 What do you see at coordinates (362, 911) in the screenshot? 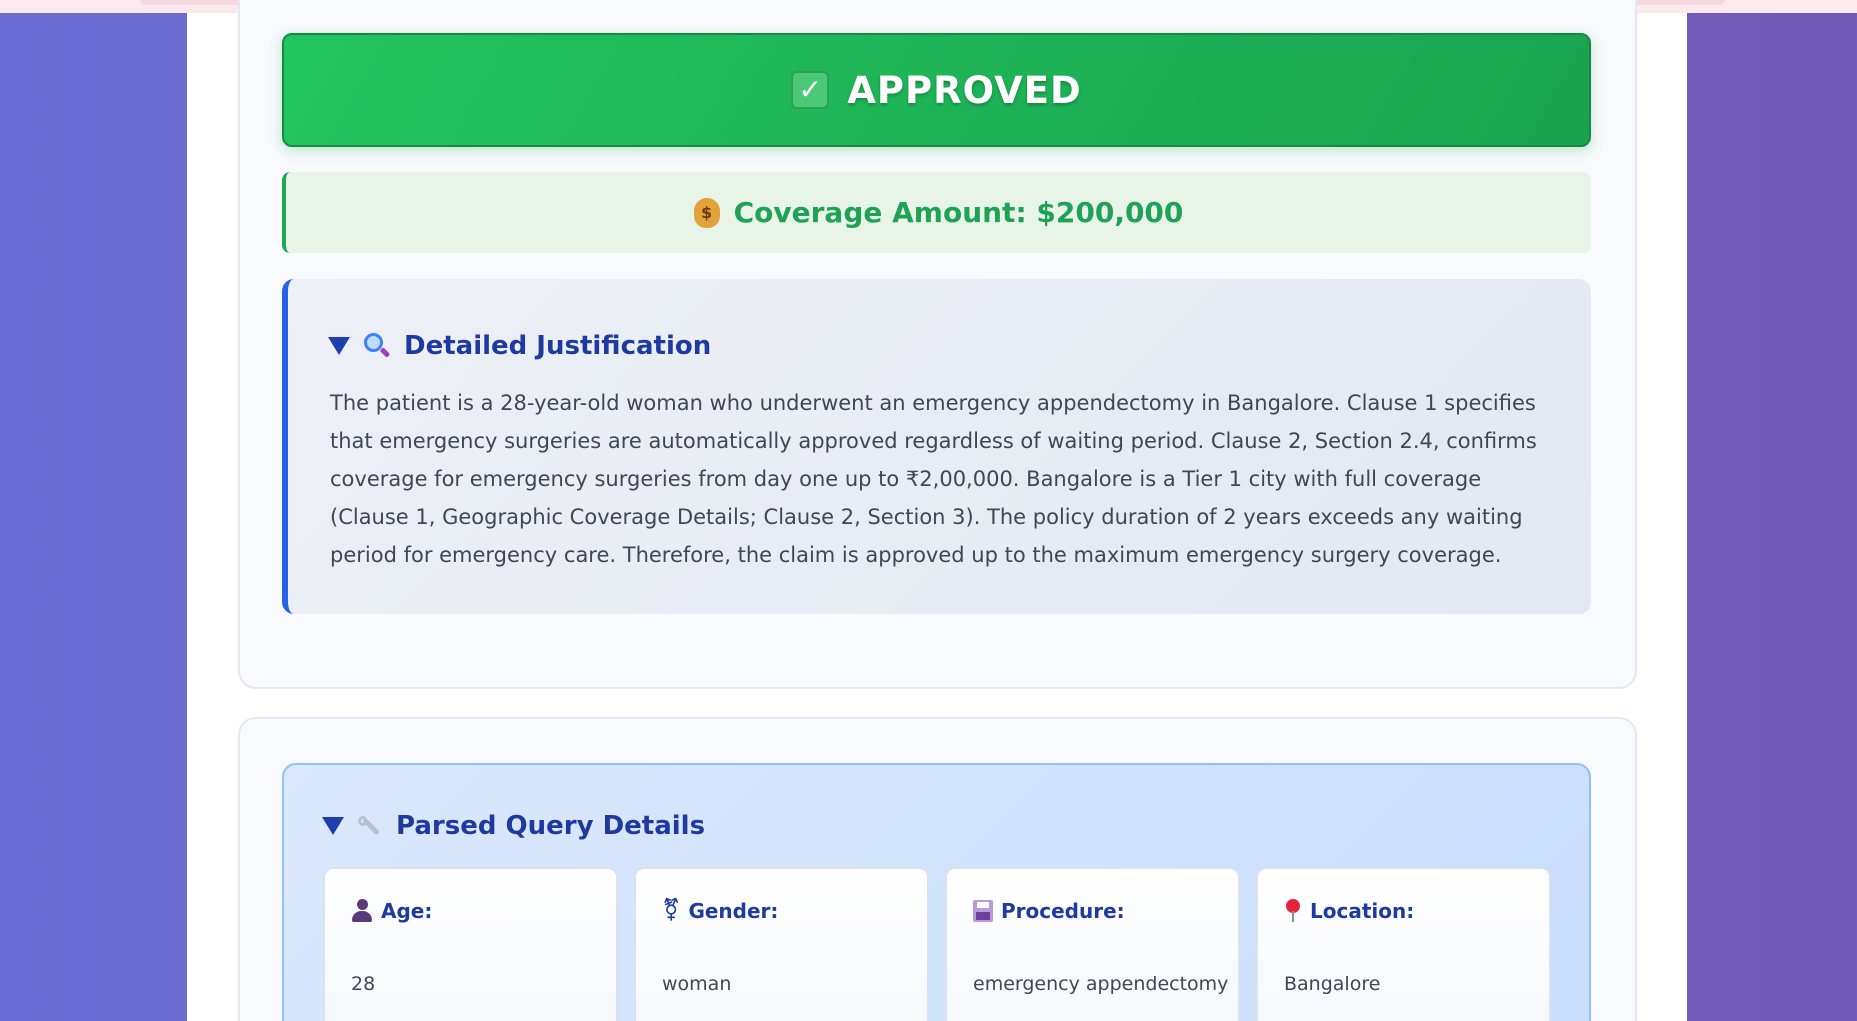
I see `person-icon` at bounding box center [362, 911].